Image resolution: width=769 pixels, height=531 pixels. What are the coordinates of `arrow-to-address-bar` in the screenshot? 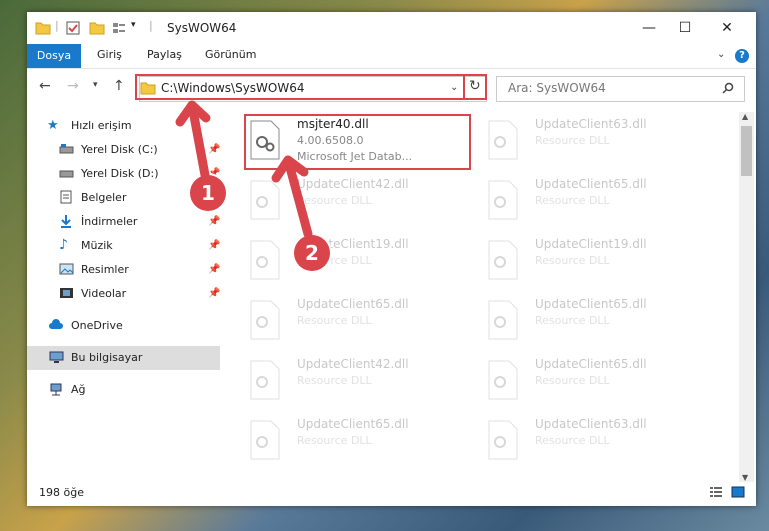 It's located at (193, 140).